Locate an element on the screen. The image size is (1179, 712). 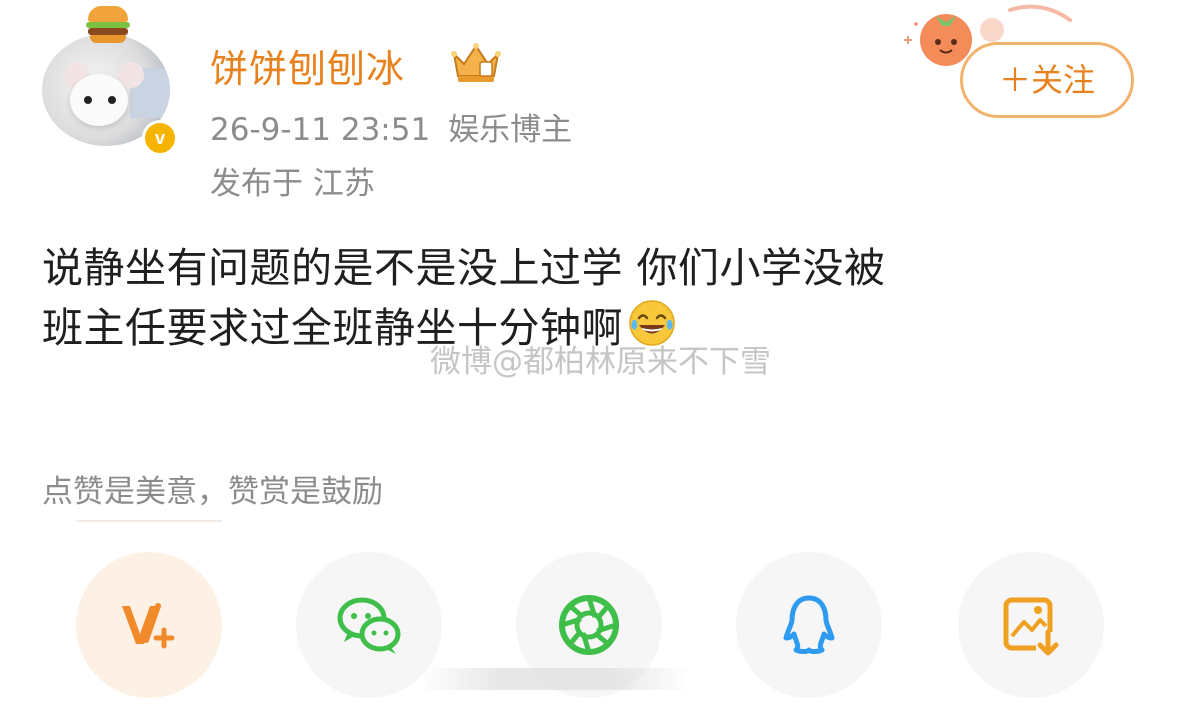
avatar: v is located at coordinates (108, 80).